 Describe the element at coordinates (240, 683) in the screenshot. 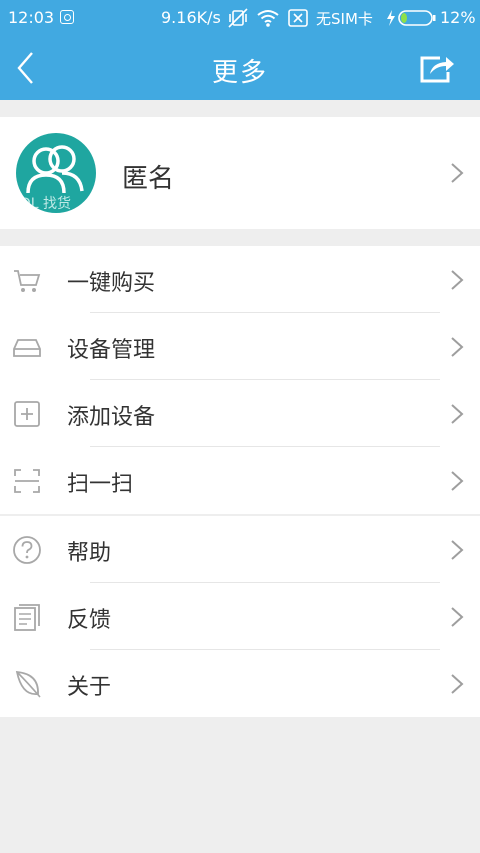

I see `menu-item-about: 关于` at that location.